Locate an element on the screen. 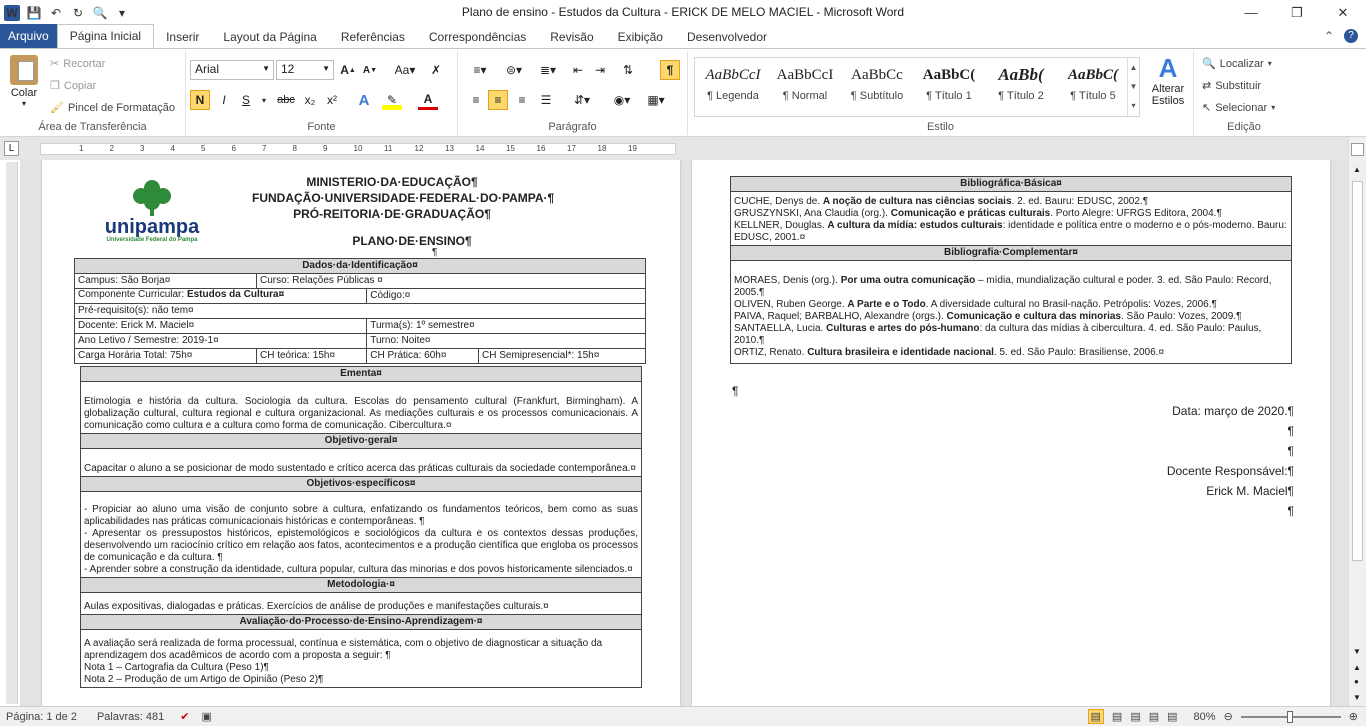  page-count: Página: 1 de 2 is located at coordinates (41, 717).